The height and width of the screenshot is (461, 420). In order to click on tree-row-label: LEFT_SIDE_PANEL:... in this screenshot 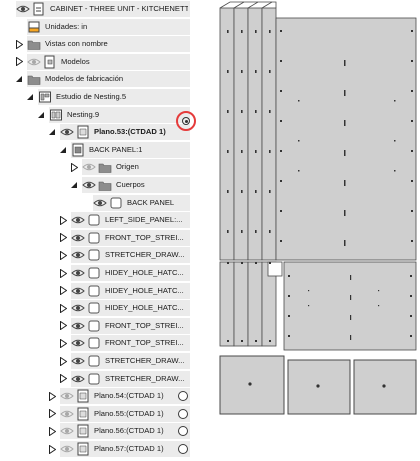, I will do `click(144, 220)`.